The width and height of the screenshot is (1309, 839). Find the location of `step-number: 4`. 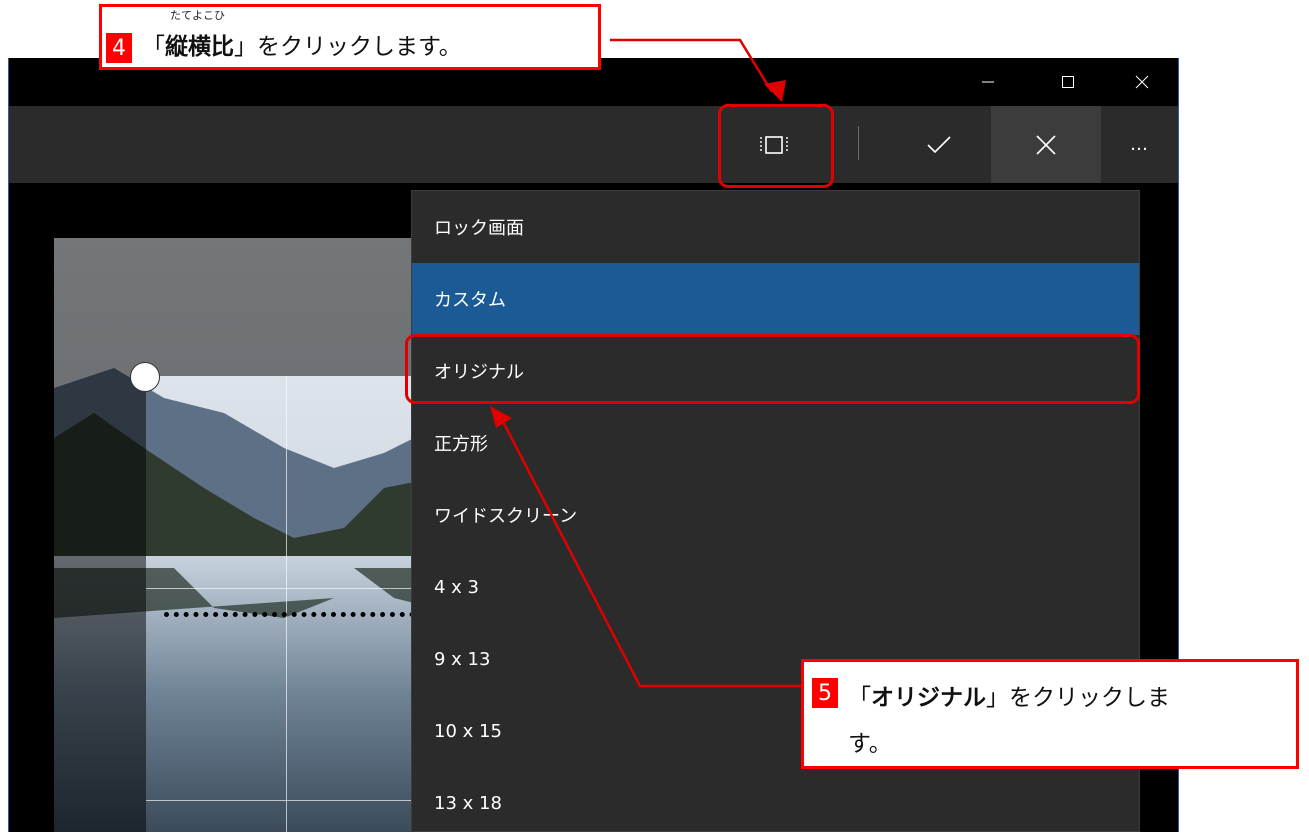

step-number: 4 is located at coordinates (119, 48).